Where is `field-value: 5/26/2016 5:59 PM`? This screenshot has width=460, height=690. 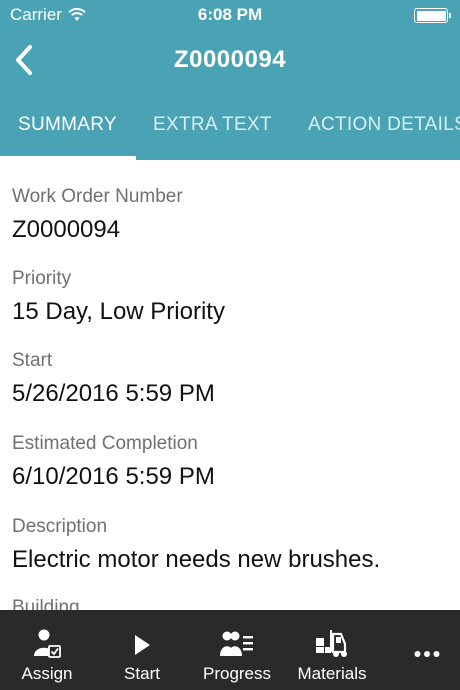 field-value: 5/26/2016 5:59 PM is located at coordinates (113, 393).